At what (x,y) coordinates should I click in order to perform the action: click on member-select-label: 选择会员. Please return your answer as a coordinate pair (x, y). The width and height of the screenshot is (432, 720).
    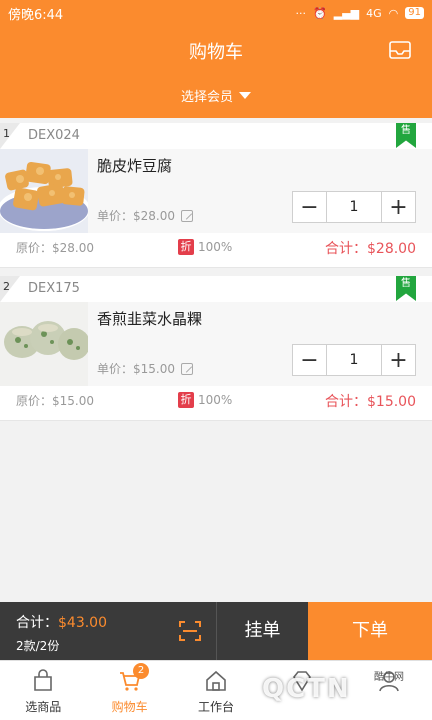
    Looking at the image, I should click on (206, 97).